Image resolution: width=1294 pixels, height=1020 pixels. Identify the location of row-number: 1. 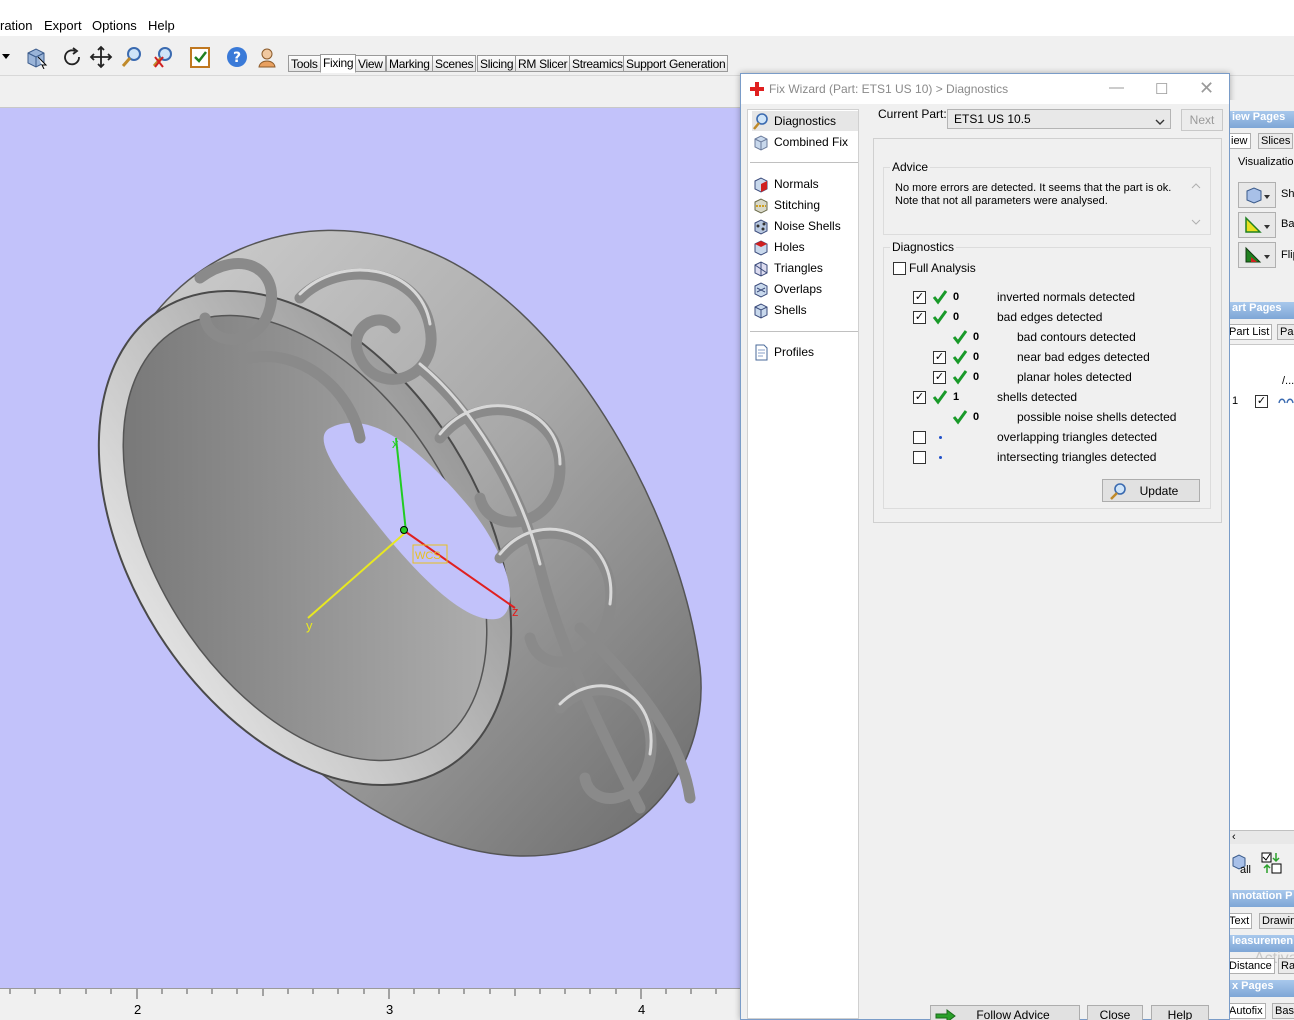
(1235, 401).